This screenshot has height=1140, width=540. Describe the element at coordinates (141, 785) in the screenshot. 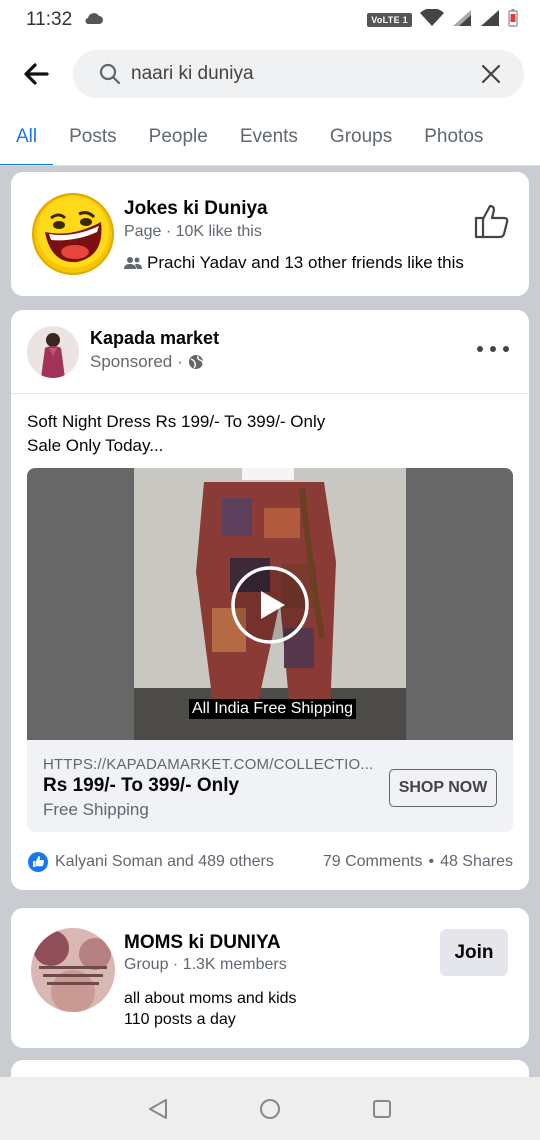

I see `link-title: Rs 199/- To 399/- Only` at that location.